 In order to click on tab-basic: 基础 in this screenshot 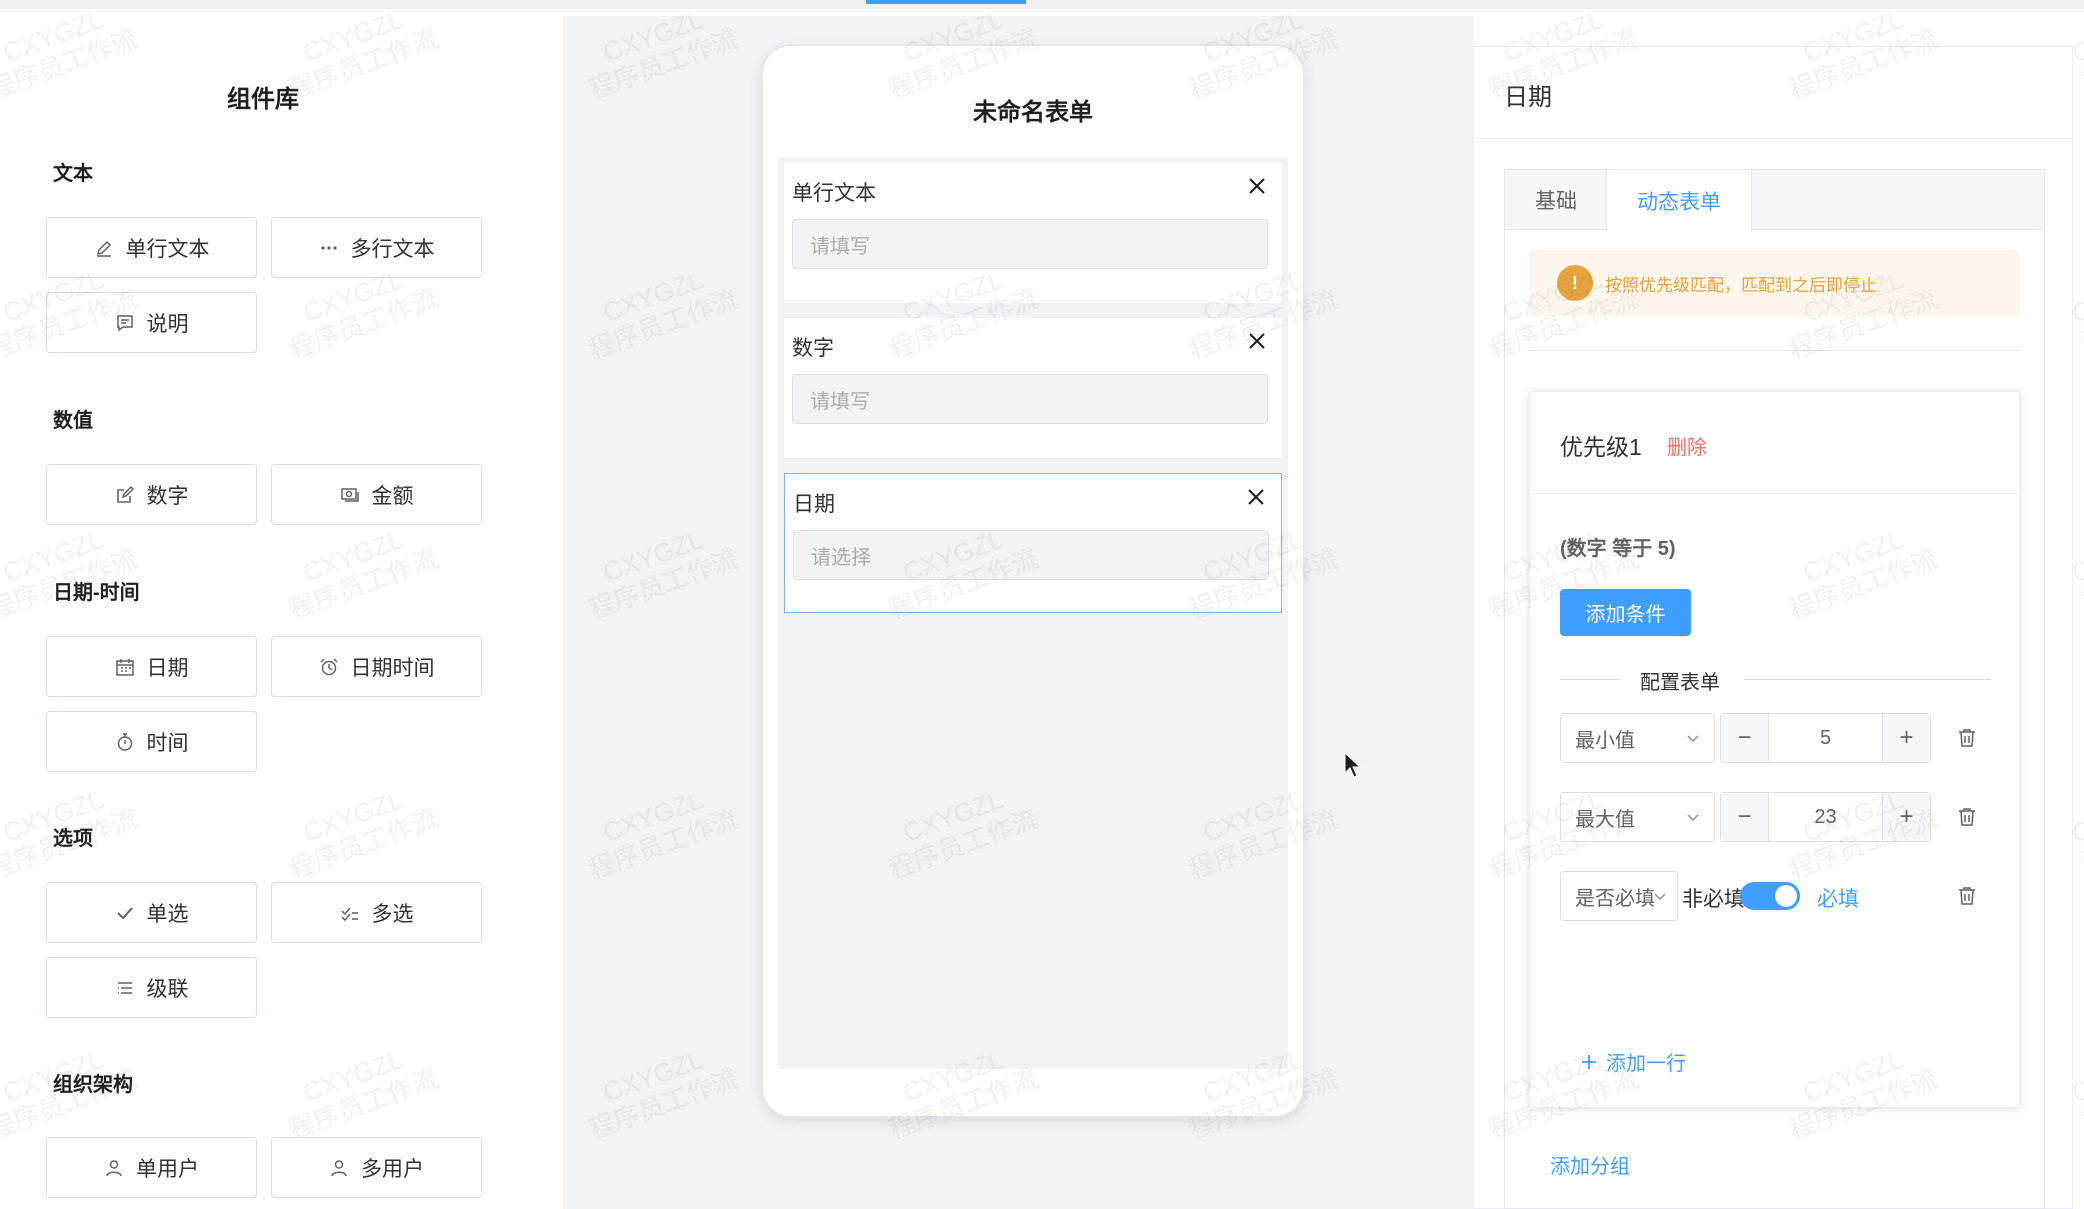, I will do `click(1556, 200)`.